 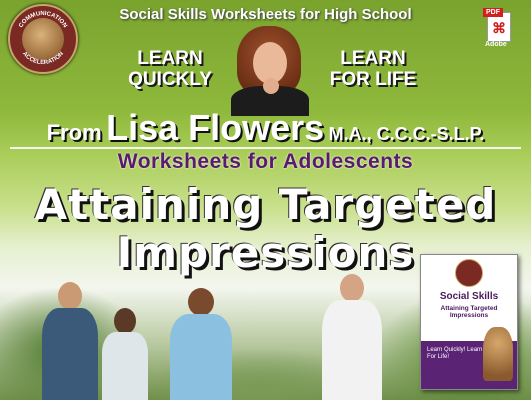 I want to click on logo-ring-text: COMMUNICATION ACCELERATION, so click(x=42, y=38).